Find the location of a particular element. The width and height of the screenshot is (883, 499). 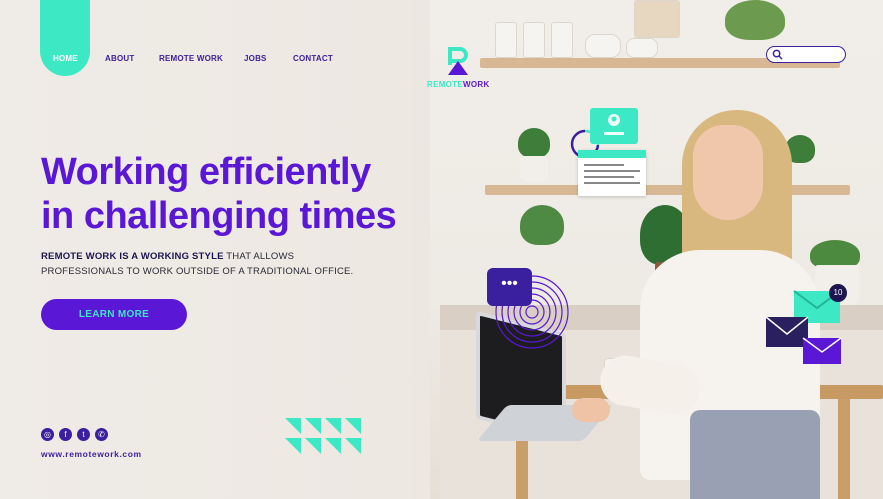

profile-card is located at coordinates (614, 126).